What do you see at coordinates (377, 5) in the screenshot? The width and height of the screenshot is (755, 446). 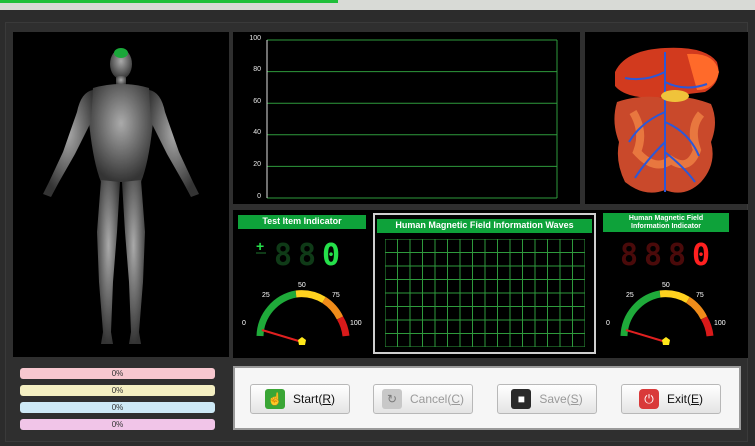 I see `title-bar` at bounding box center [377, 5].